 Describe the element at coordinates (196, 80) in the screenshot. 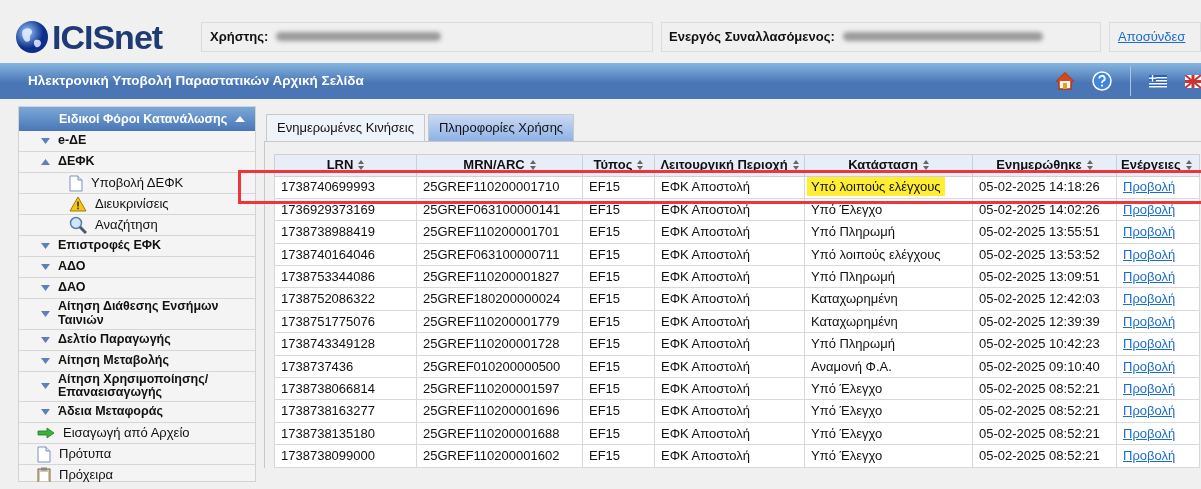

I see `page-title: Ηλεκτρονική Υποβολή Παραστατικών Αρχική Σελίδα` at that location.